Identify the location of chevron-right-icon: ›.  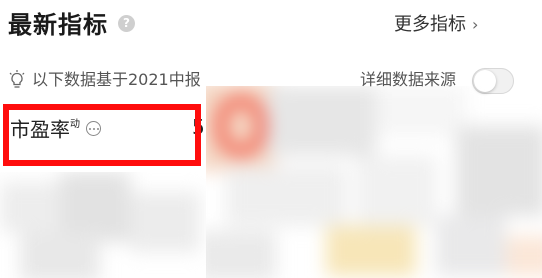
(475, 24).